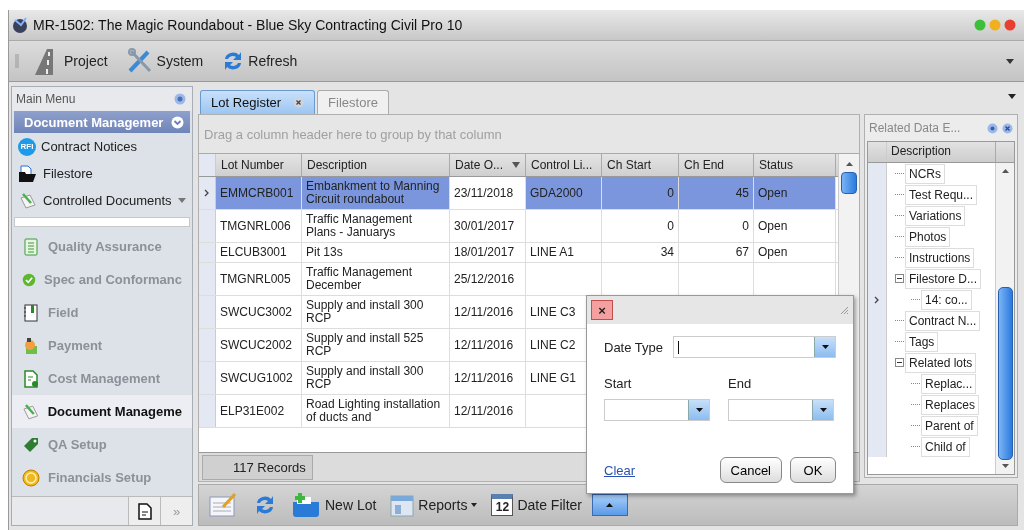 The height and width of the screenshot is (530, 1024). Describe the element at coordinates (1005, 466) in the screenshot. I see `scroll-down-icon` at that location.